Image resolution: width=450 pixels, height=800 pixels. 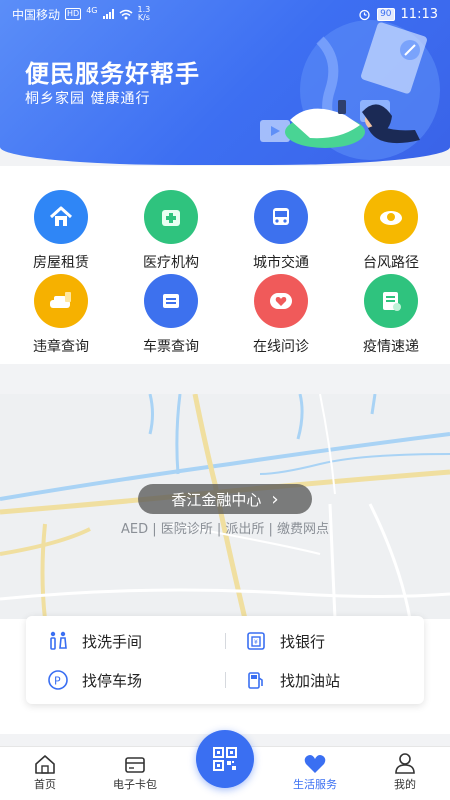 I want to click on heart-consult-icon, so click(x=281, y=301).